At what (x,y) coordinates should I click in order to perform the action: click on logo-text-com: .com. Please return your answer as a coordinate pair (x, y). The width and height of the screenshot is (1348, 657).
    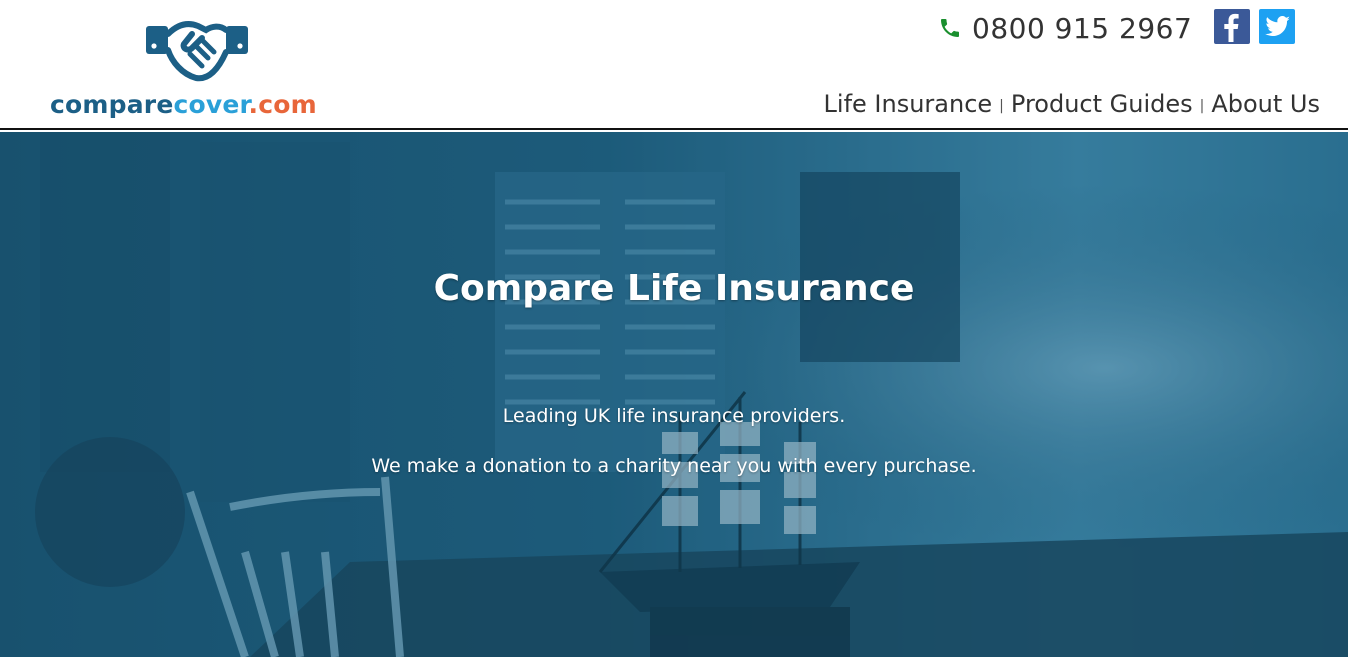
    Looking at the image, I should click on (282, 104).